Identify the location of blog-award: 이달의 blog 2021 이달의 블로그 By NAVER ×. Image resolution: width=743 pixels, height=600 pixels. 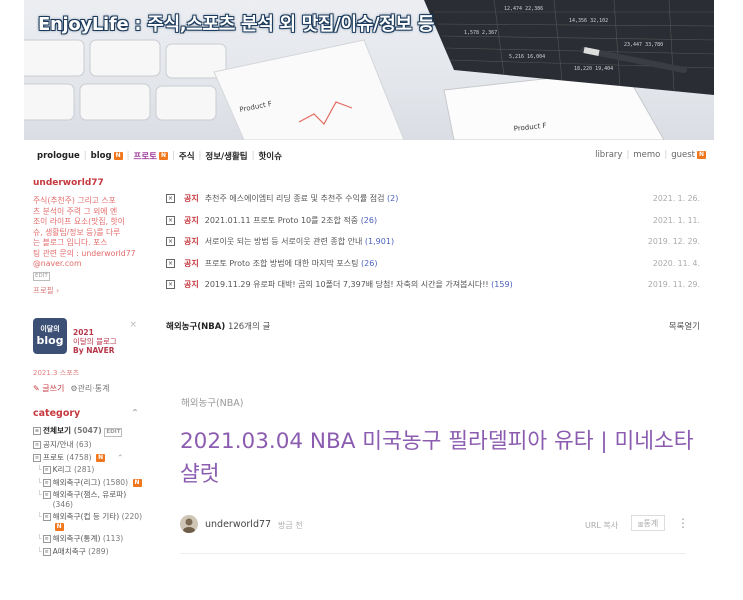
(88, 339).